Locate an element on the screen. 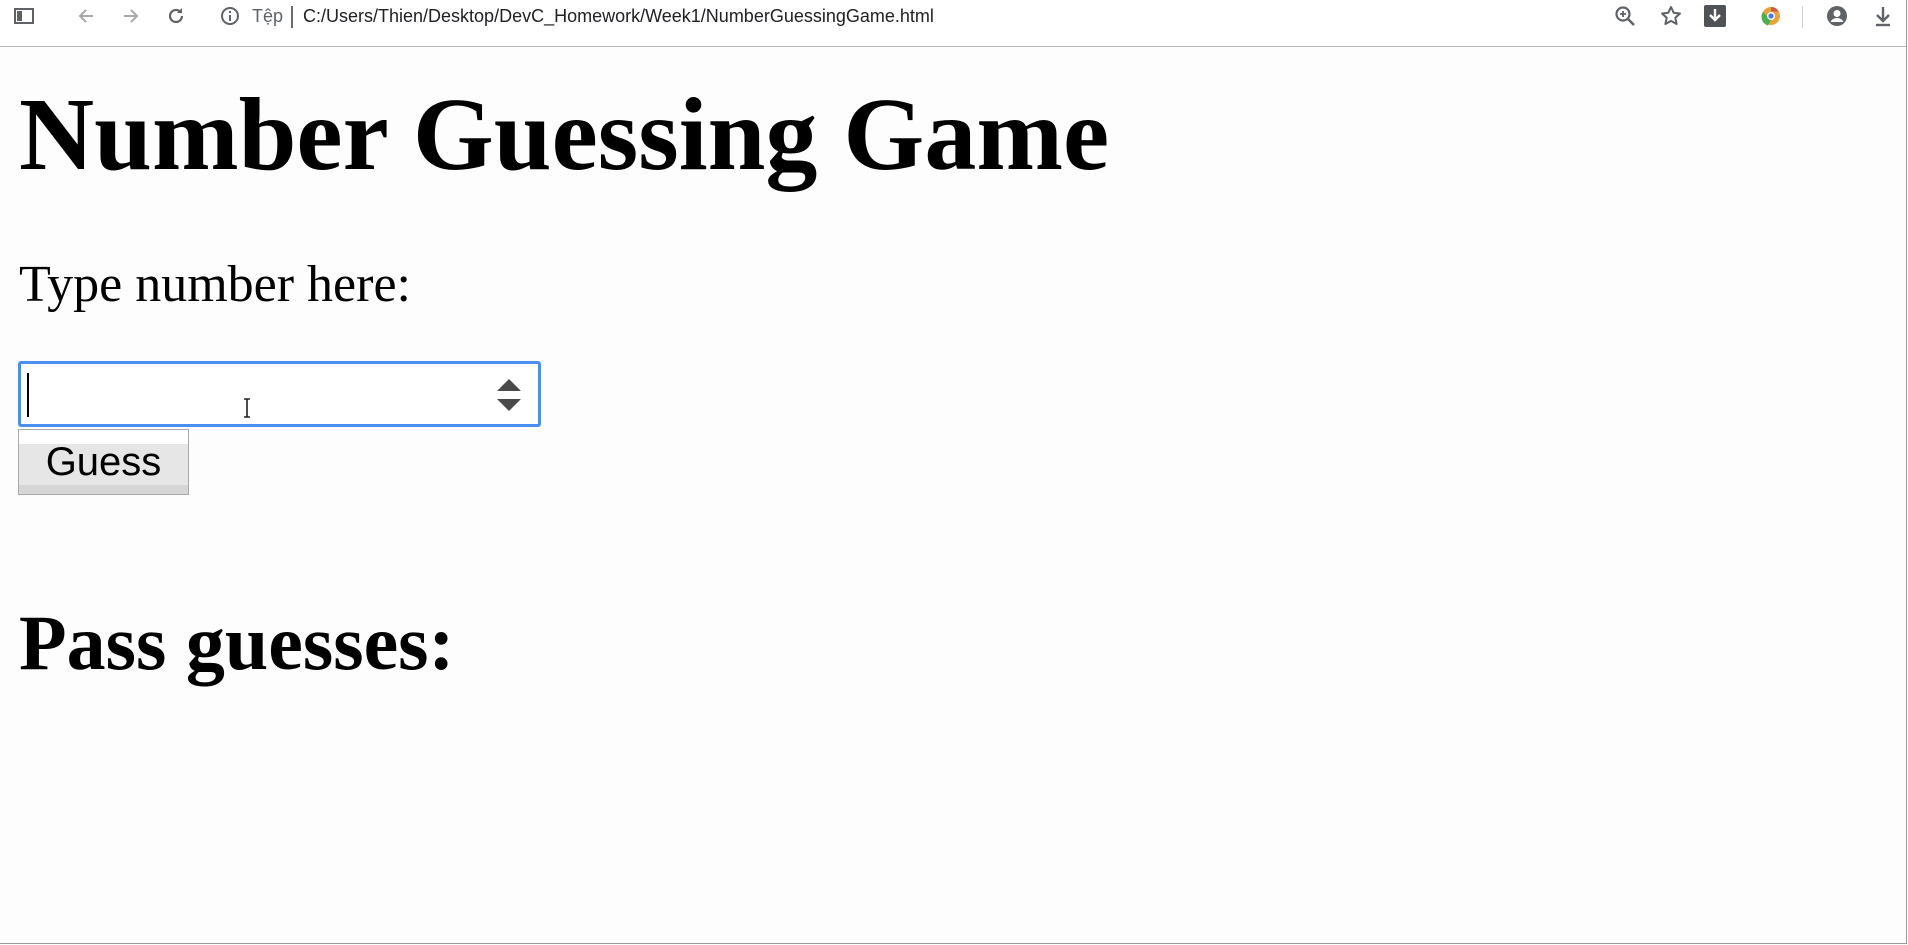 This screenshot has height=945, width=1908. number-stepper-icon is located at coordinates (509, 395).